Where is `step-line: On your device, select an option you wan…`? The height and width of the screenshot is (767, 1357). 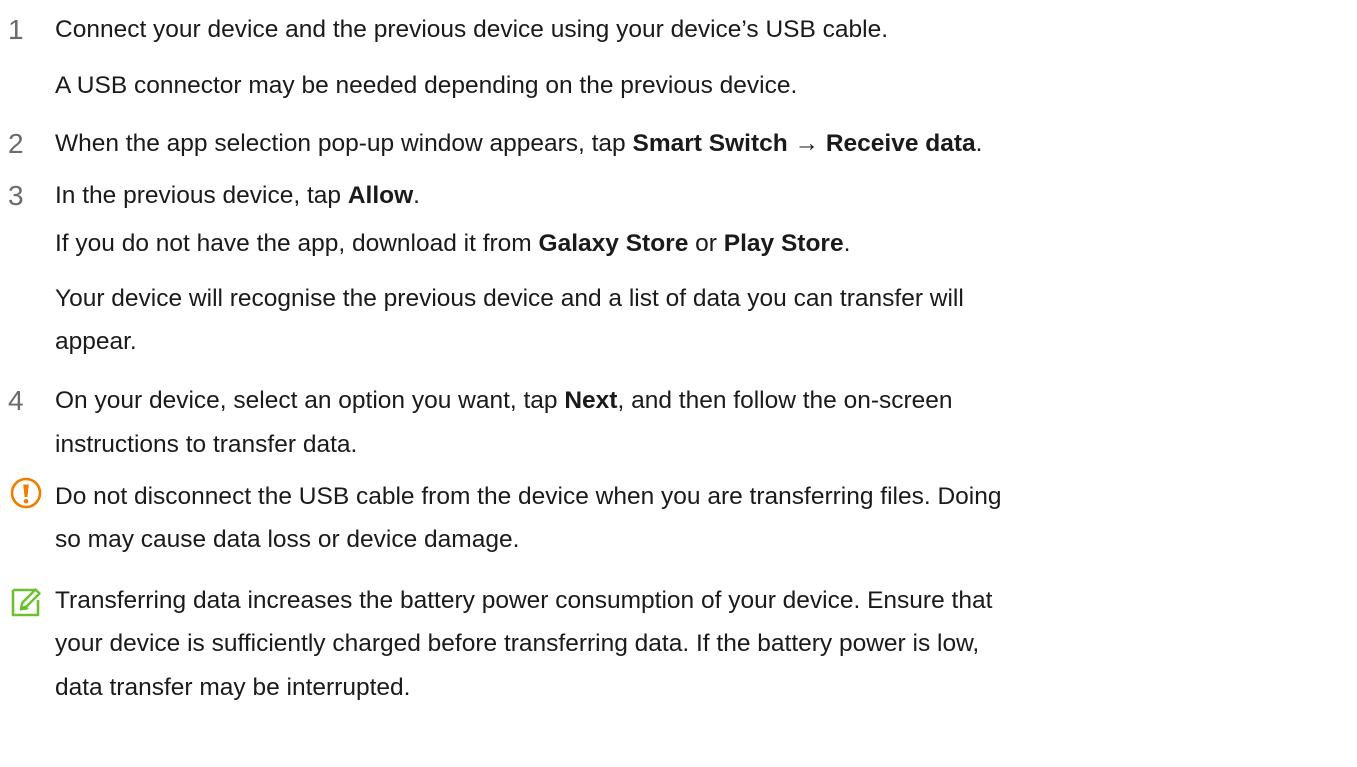
step-line: On your device, select an option you wan… is located at coordinates (504, 401).